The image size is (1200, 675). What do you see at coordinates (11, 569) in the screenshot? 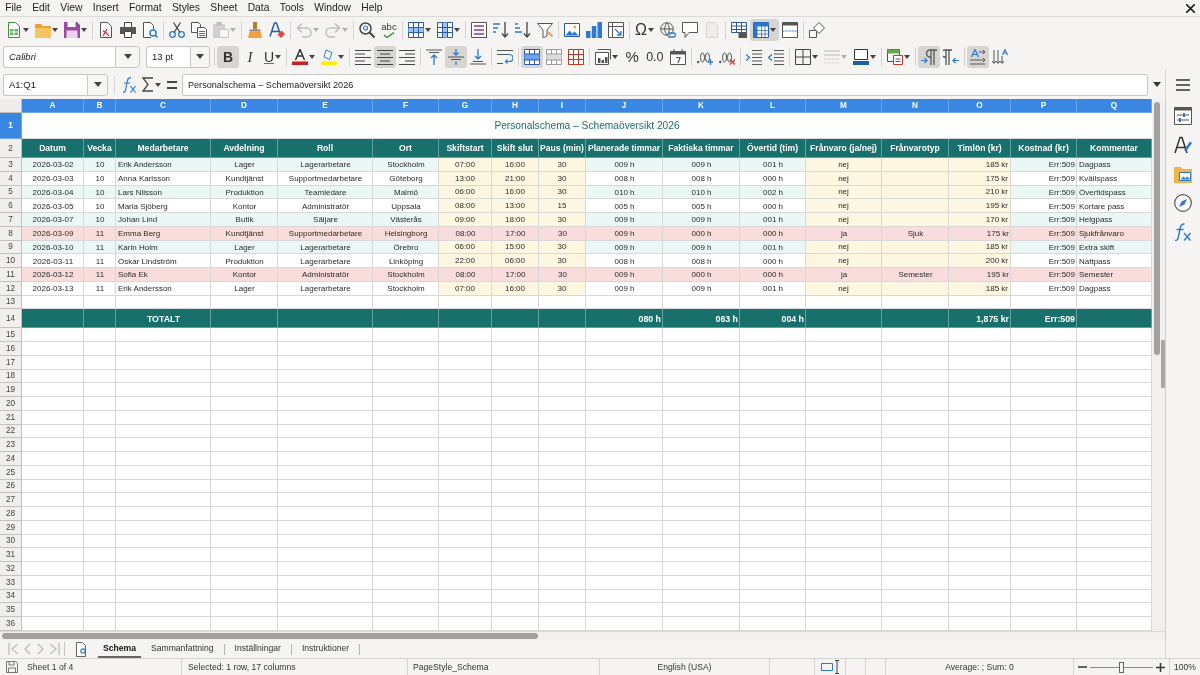
I see `row-header: 32` at bounding box center [11, 569].